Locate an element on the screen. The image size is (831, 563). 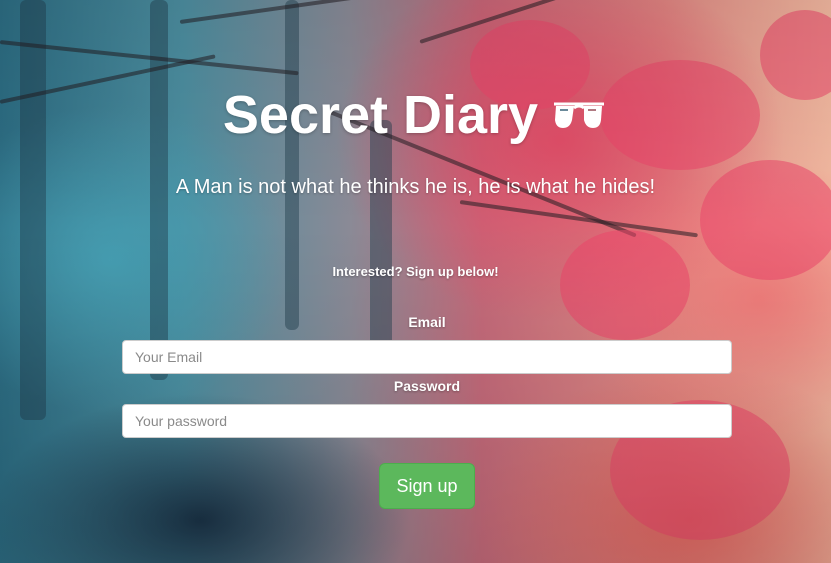
page-title: Secret Diary is located at coordinates (415, 115).